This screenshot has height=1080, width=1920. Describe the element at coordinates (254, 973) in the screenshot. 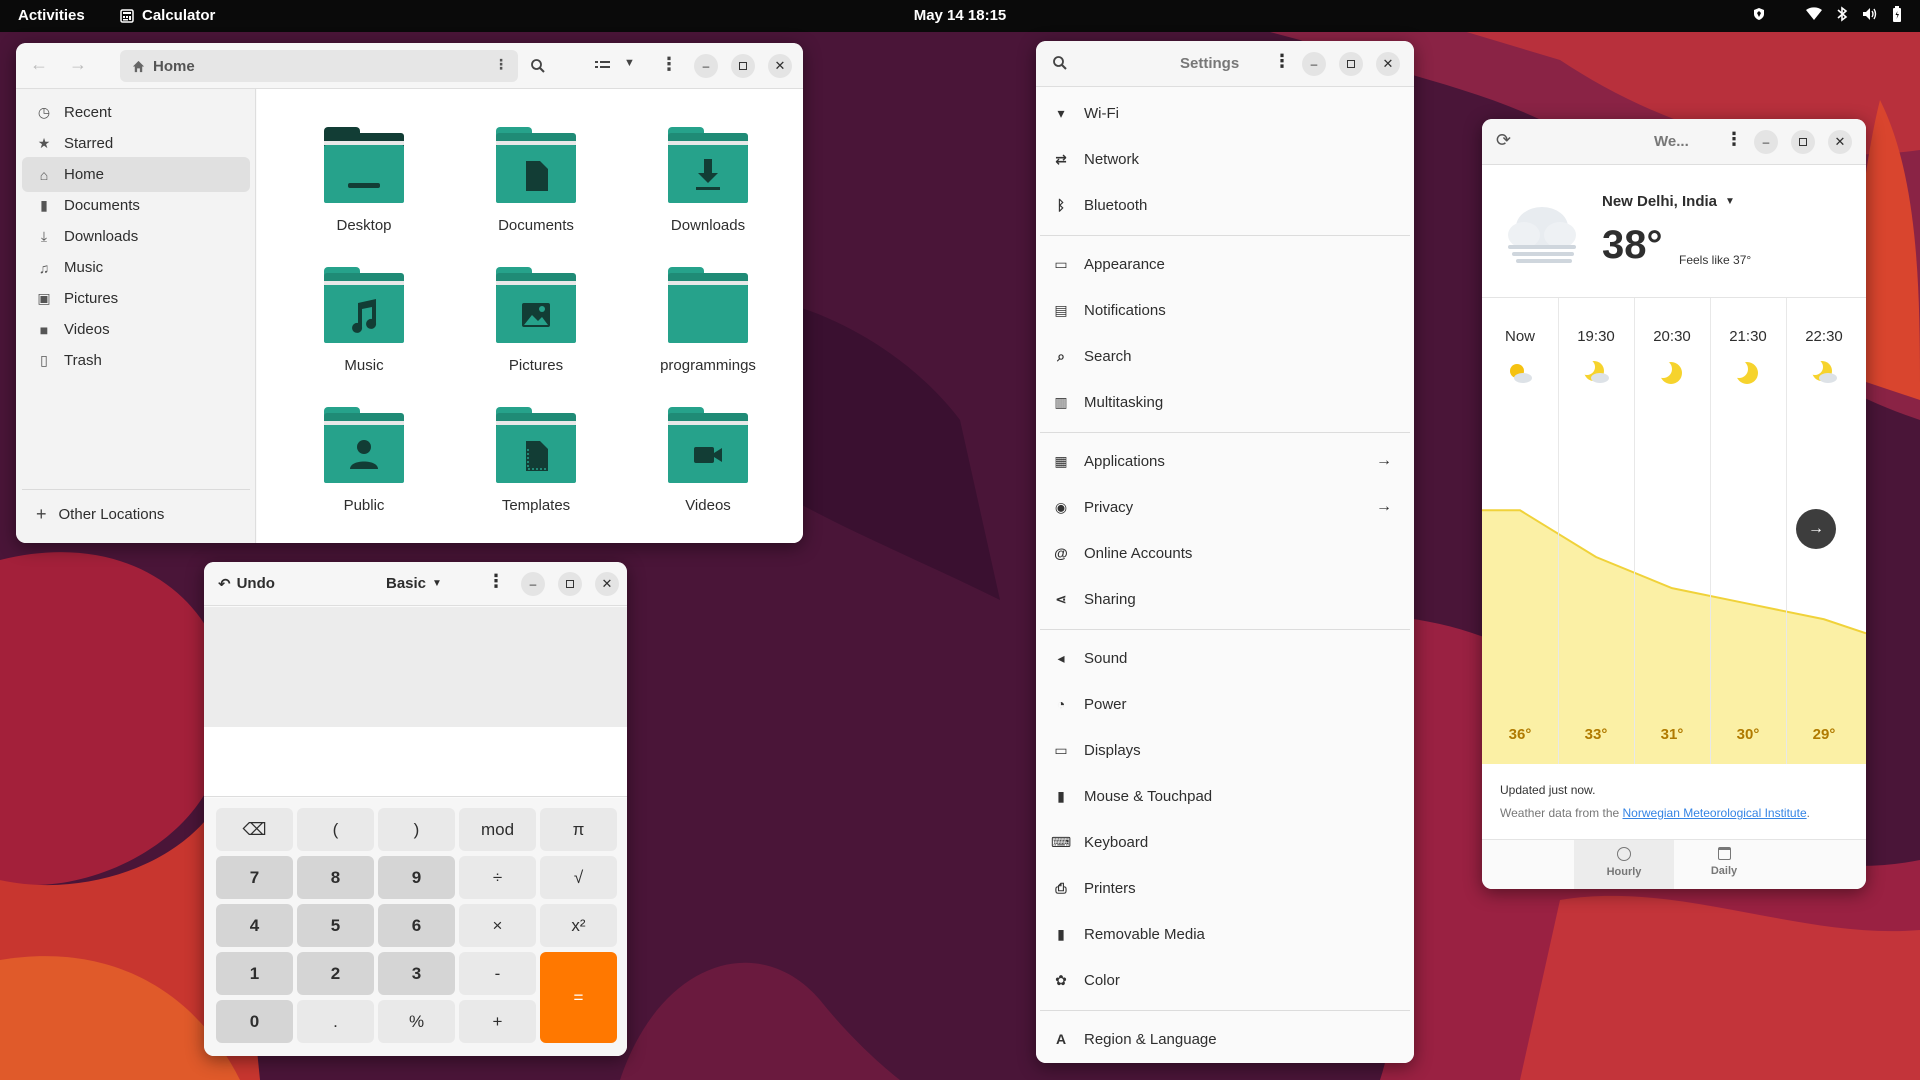

I see `digit-1-button: 1` at that location.